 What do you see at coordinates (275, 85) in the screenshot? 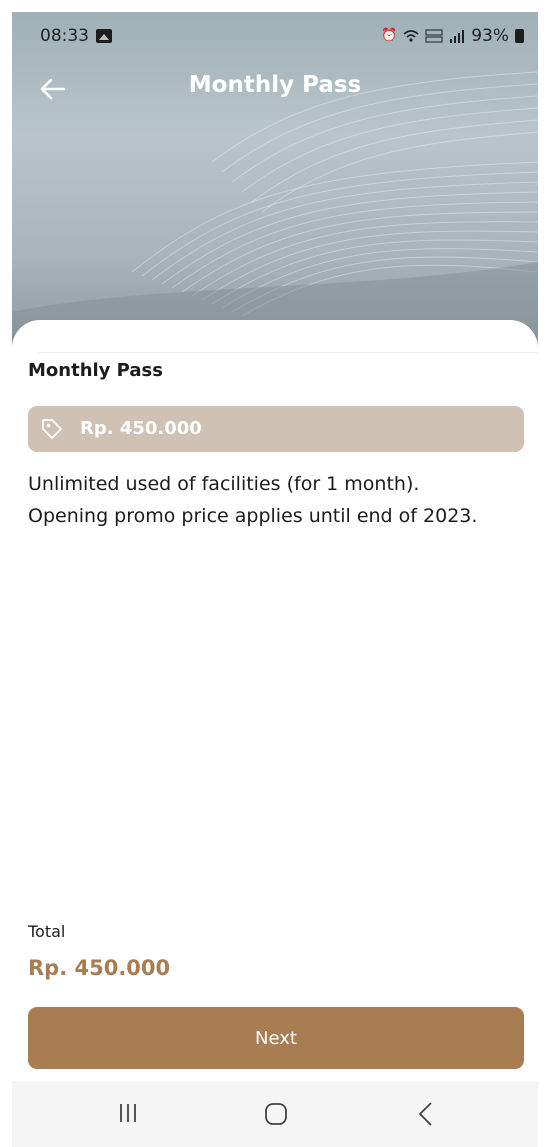
I see `page-title: Monthly Pass` at bounding box center [275, 85].